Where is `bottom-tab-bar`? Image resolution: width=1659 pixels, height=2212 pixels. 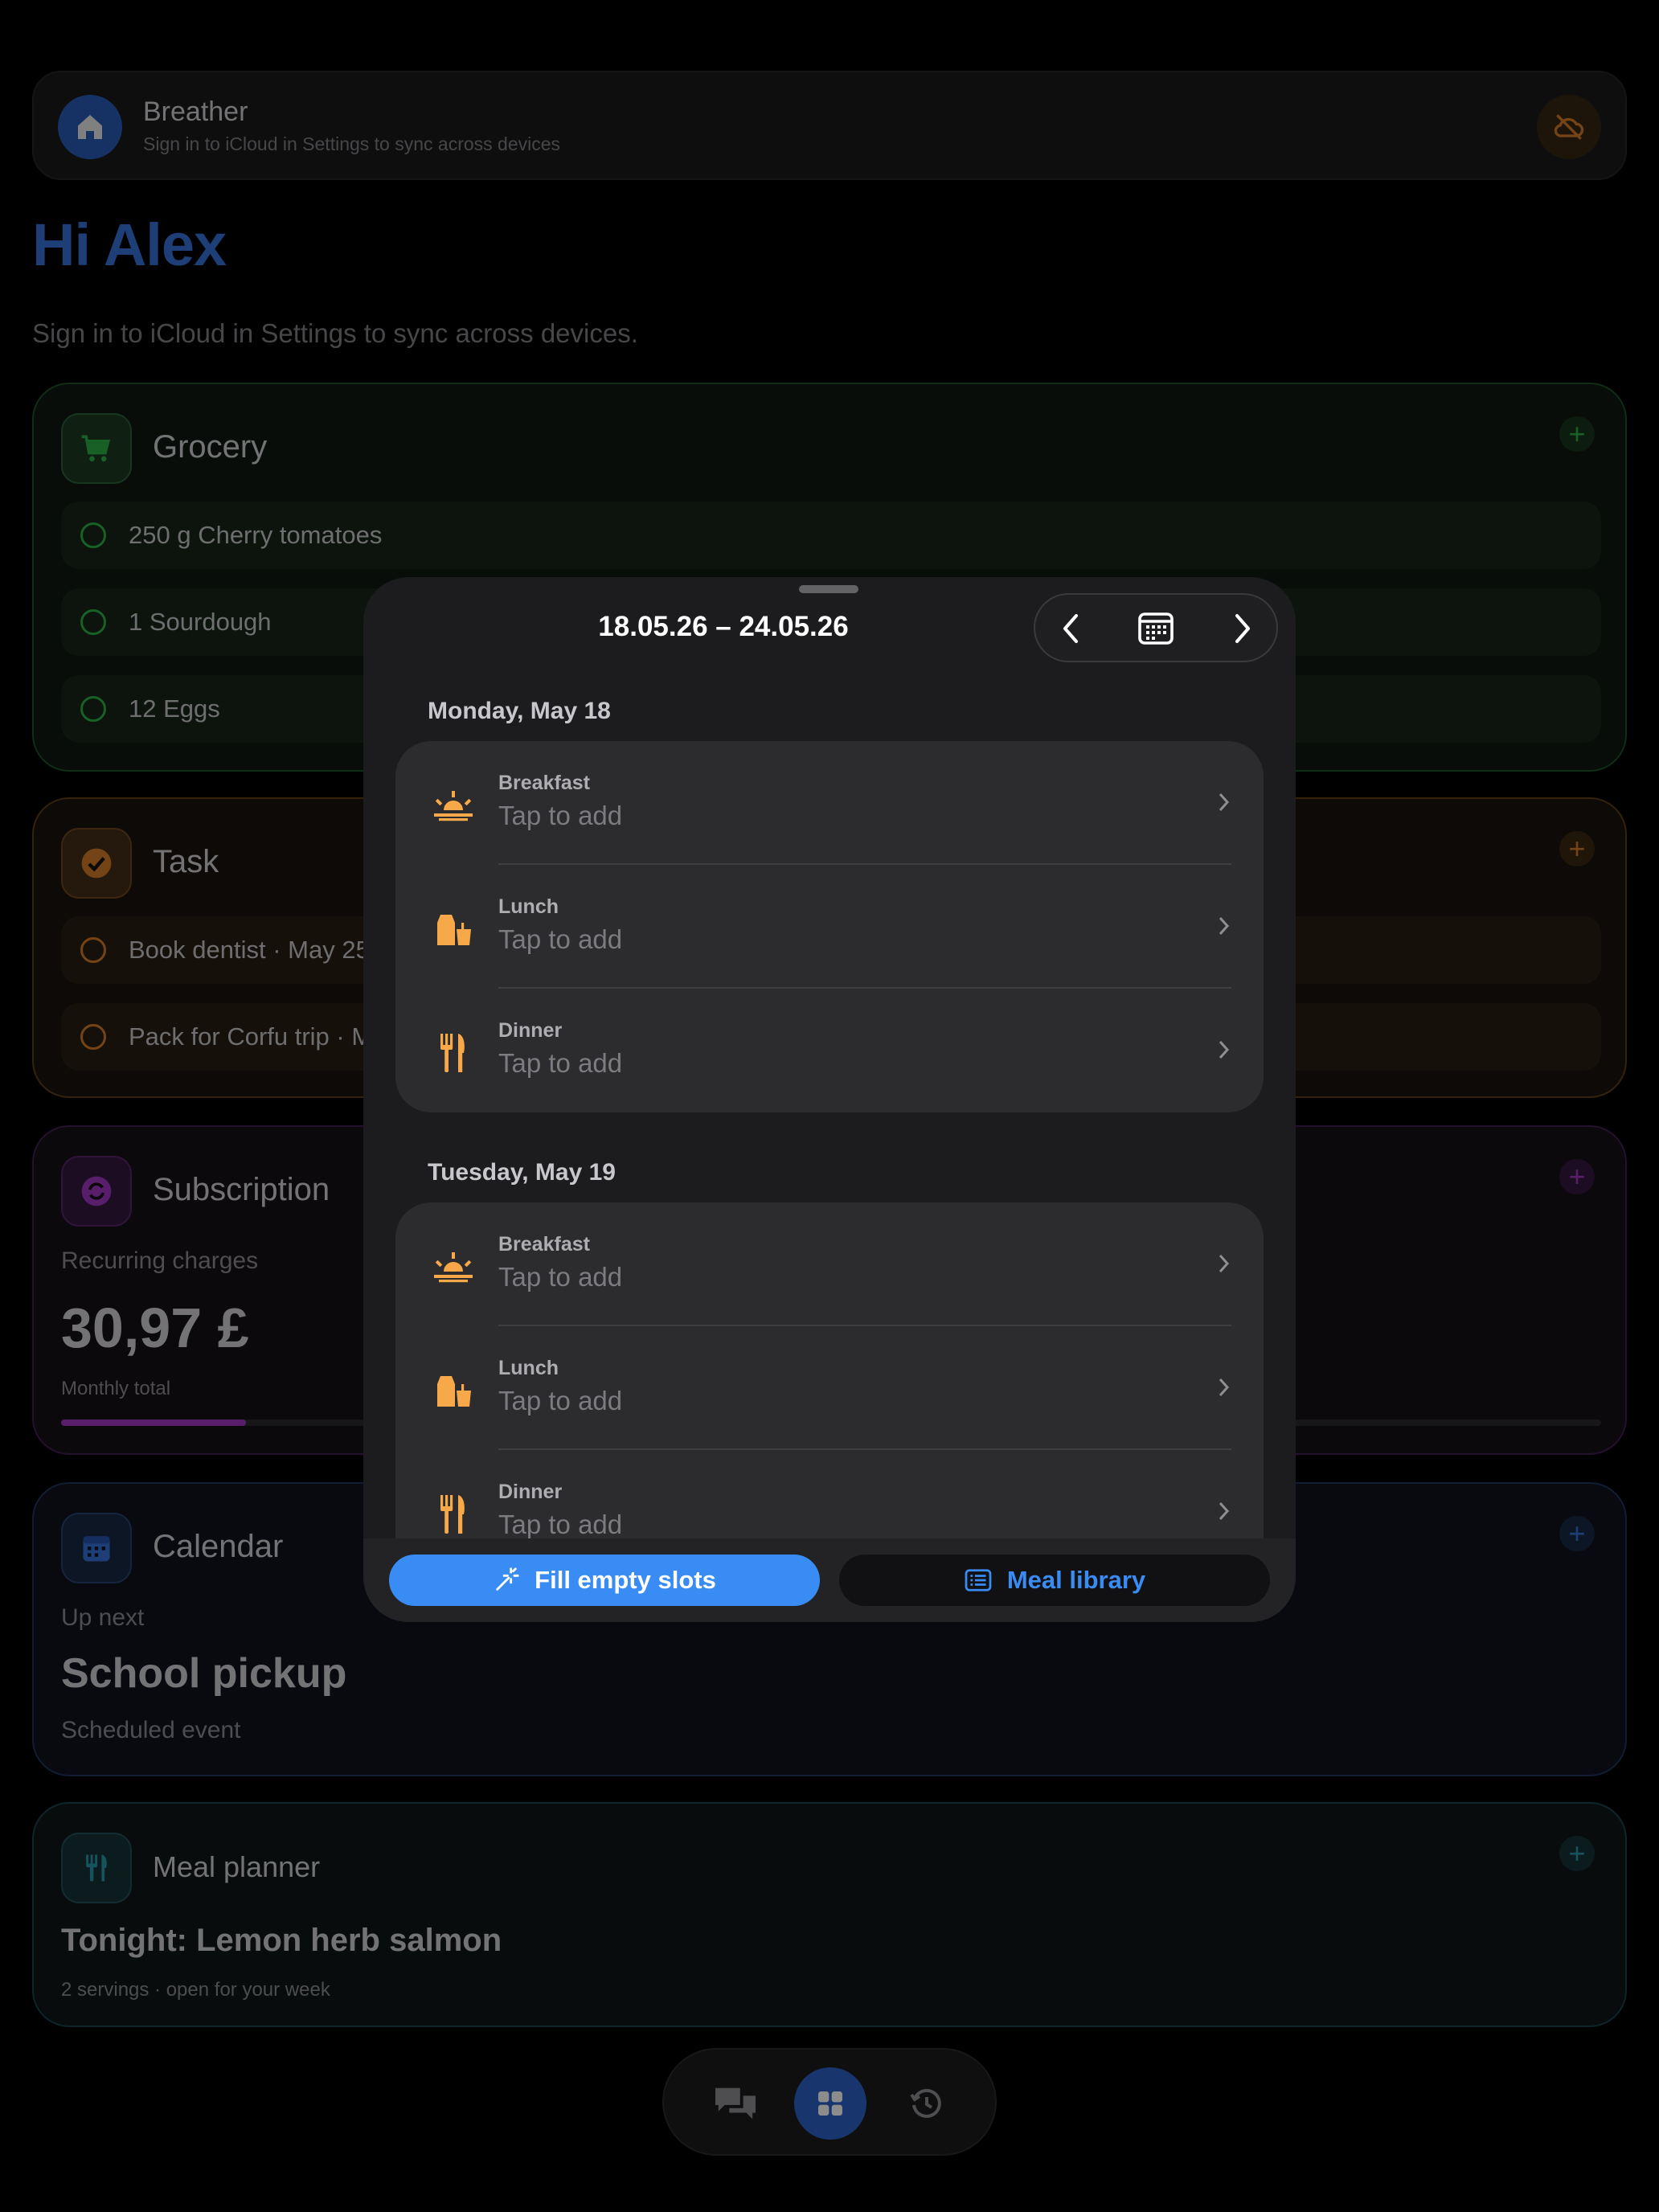
bottom-tab-bar is located at coordinates (829, 2102).